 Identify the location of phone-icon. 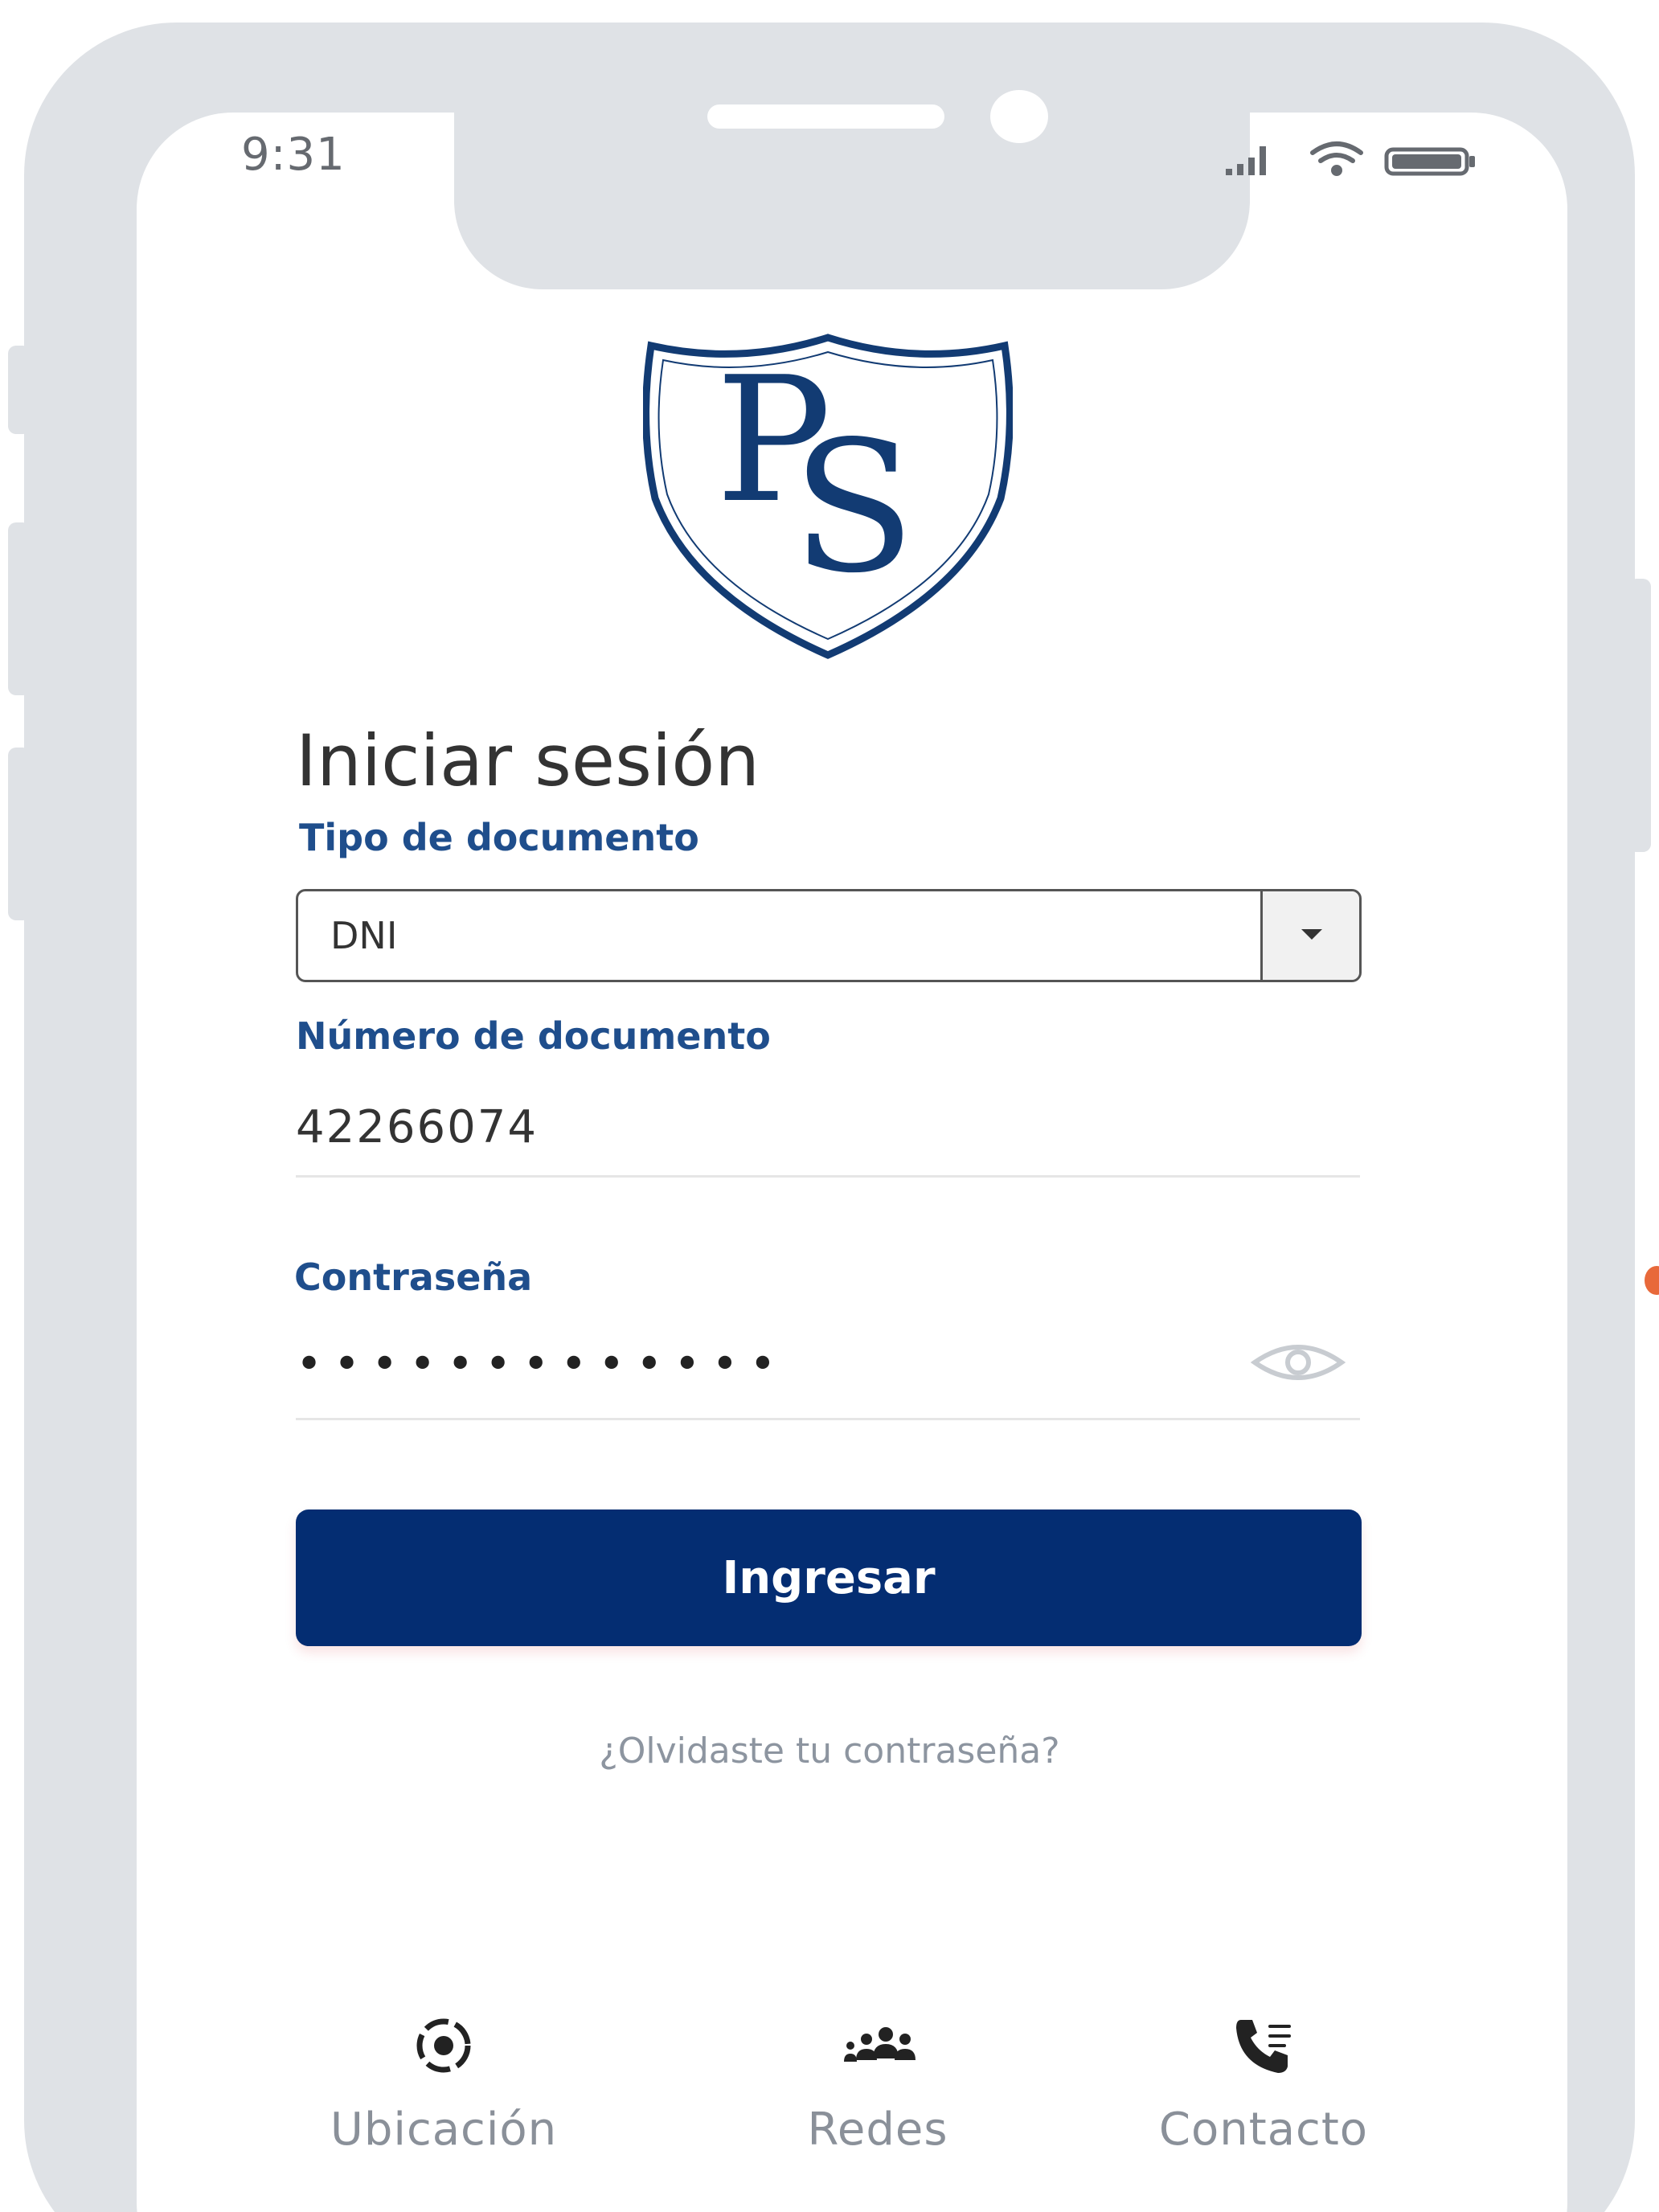
(1263, 2047).